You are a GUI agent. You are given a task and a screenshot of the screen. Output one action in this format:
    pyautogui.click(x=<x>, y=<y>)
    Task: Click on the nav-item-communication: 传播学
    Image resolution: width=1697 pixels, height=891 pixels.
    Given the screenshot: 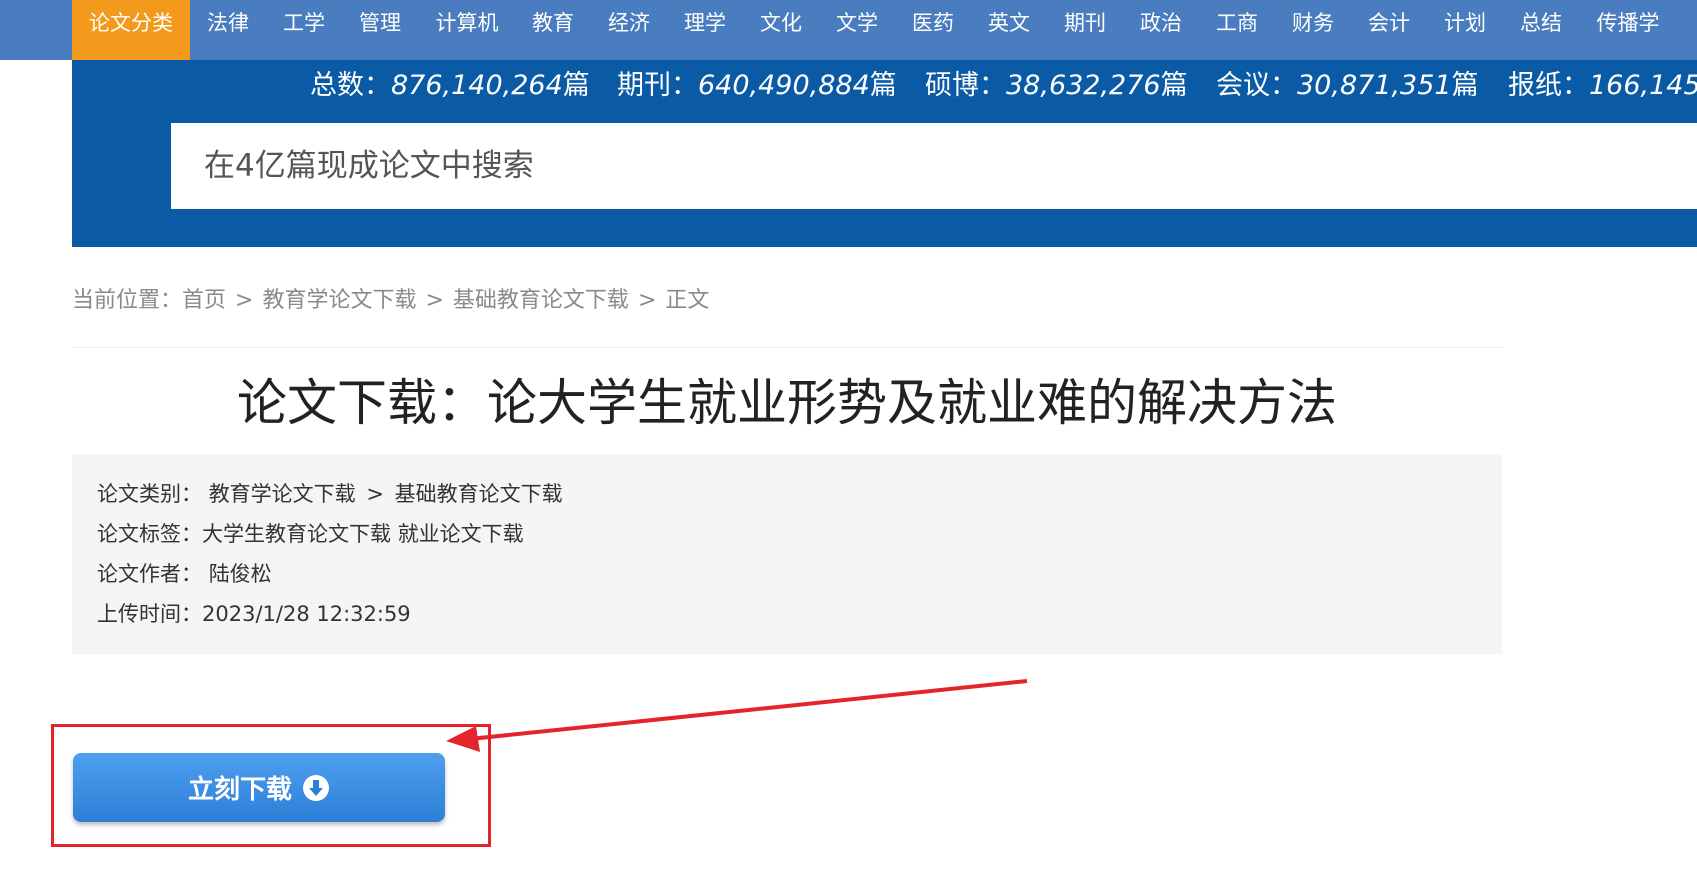 What is the action you would take?
    pyautogui.click(x=1628, y=30)
    